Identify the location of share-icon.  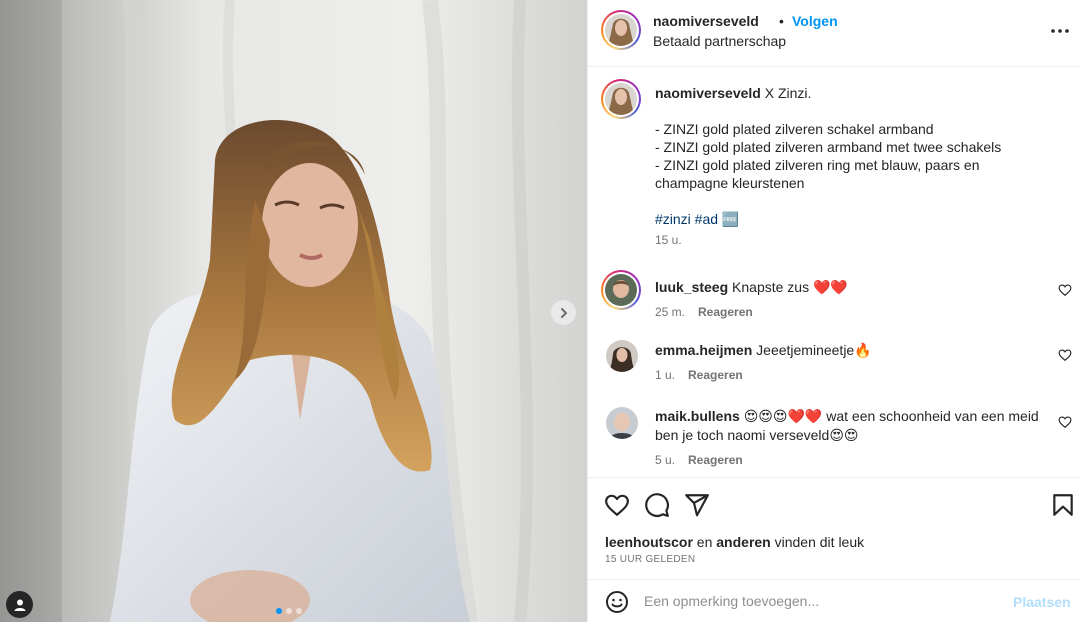
(697, 505).